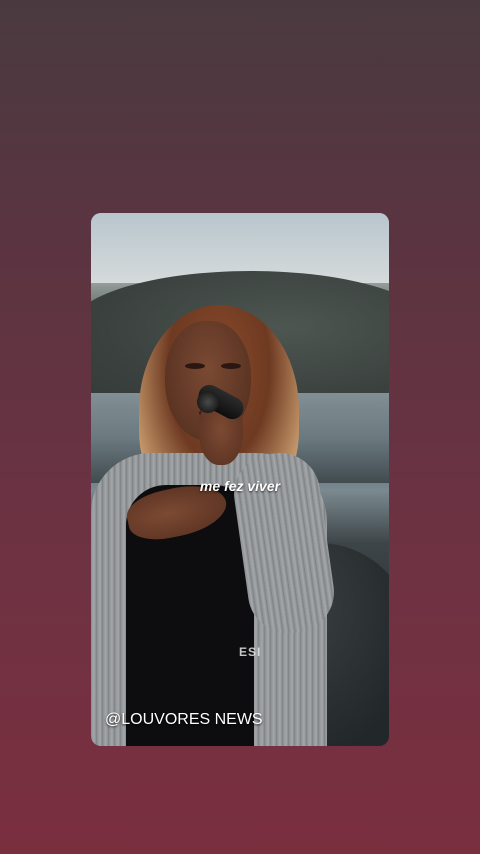 The width and height of the screenshot is (480, 854). Describe the element at coordinates (184, 719) in the screenshot. I see `account-watermark: @LOUVORES NEWS` at that location.